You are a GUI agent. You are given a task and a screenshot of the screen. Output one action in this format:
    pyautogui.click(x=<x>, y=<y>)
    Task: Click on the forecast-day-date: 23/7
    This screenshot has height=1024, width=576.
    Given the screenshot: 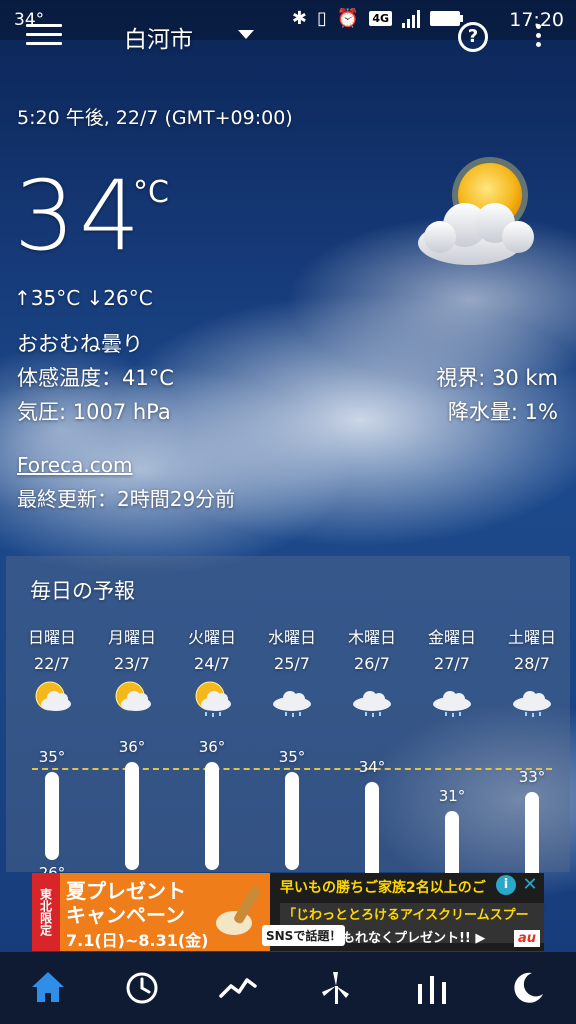 What is the action you would take?
    pyautogui.click(x=132, y=663)
    